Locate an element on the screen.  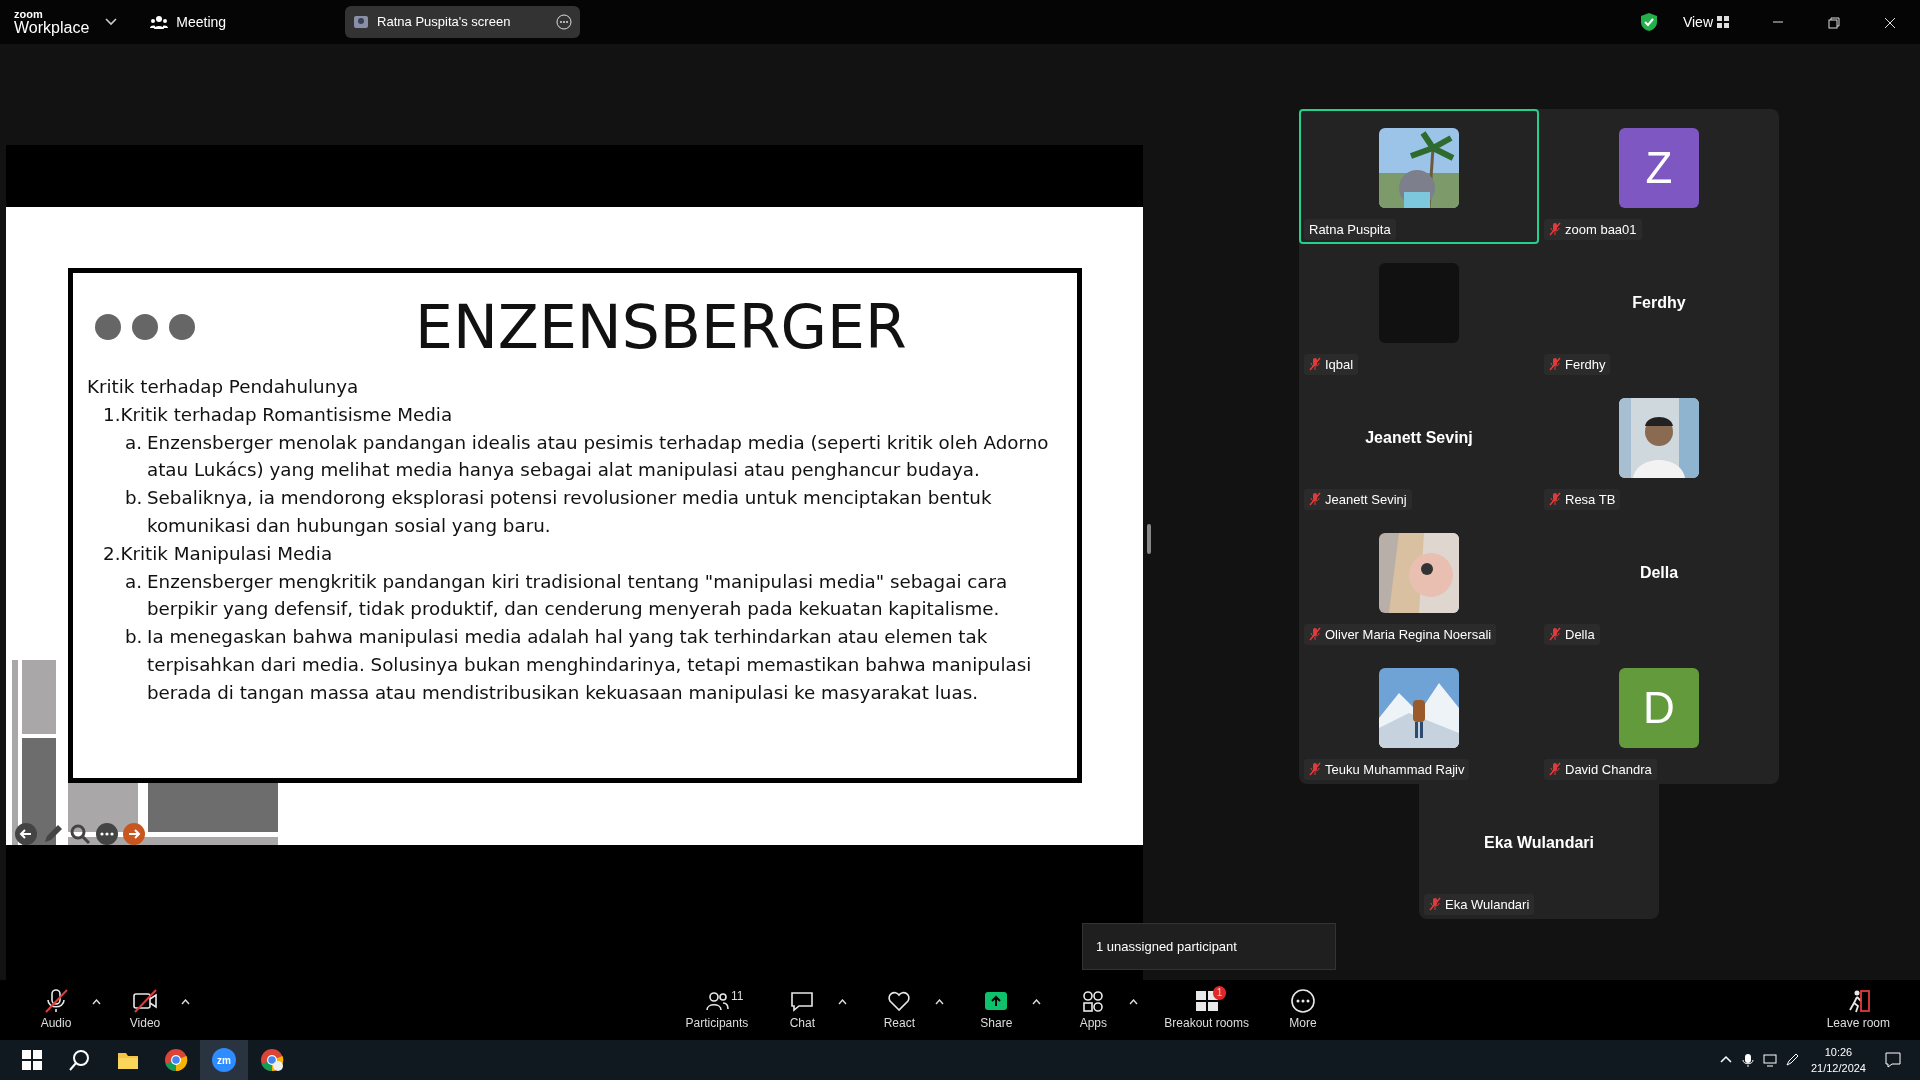
toolbar-button: Apps is located at coordinates (1093, 1010).